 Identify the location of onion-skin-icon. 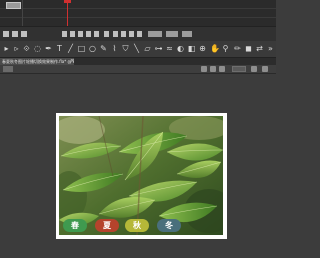
(115, 34).